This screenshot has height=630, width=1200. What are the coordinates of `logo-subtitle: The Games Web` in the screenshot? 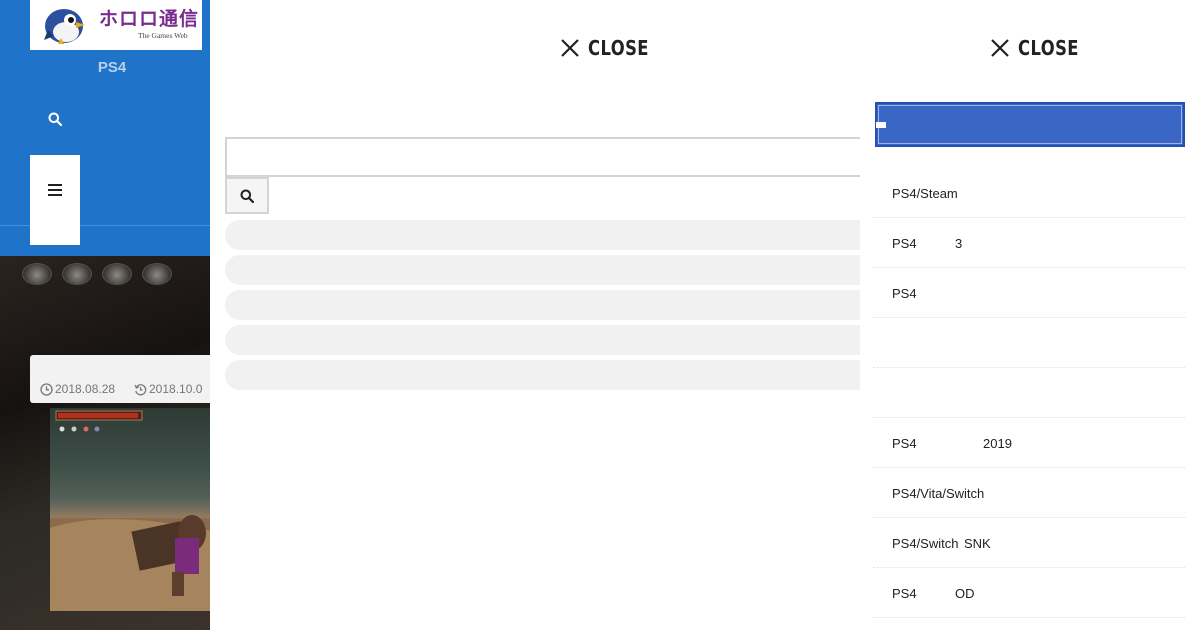 It's located at (163, 35).